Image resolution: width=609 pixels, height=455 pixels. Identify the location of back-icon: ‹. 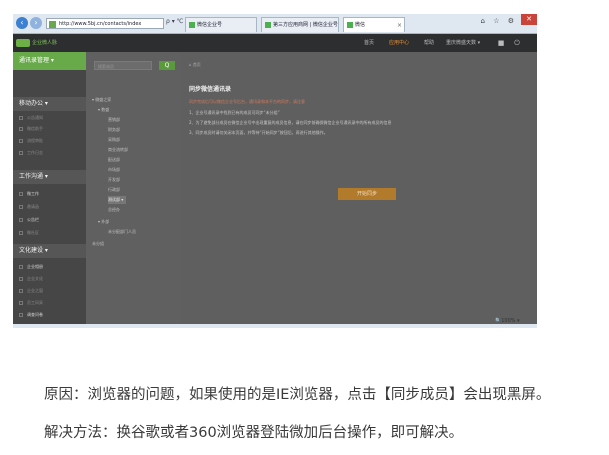
(22, 23).